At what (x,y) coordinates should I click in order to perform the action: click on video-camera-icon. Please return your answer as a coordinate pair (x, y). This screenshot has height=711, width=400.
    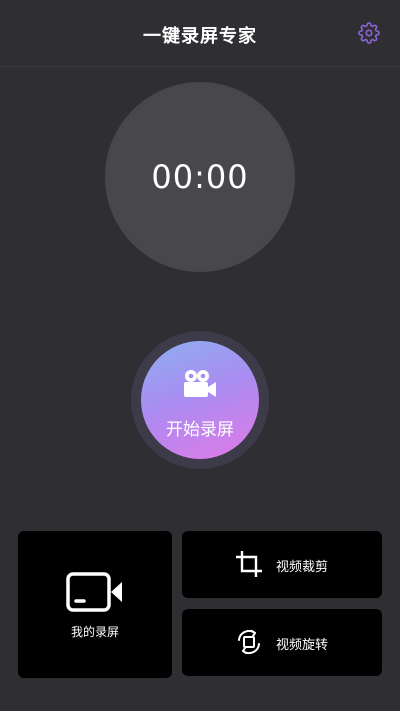
    Looking at the image, I should click on (200, 383).